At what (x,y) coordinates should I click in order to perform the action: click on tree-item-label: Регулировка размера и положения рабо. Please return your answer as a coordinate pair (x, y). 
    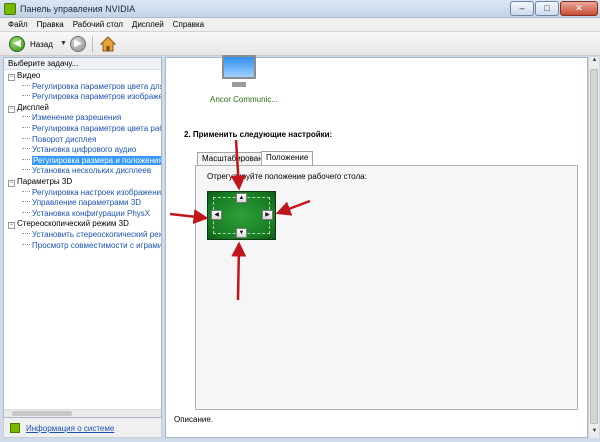
    Looking at the image, I should click on (96, 160).